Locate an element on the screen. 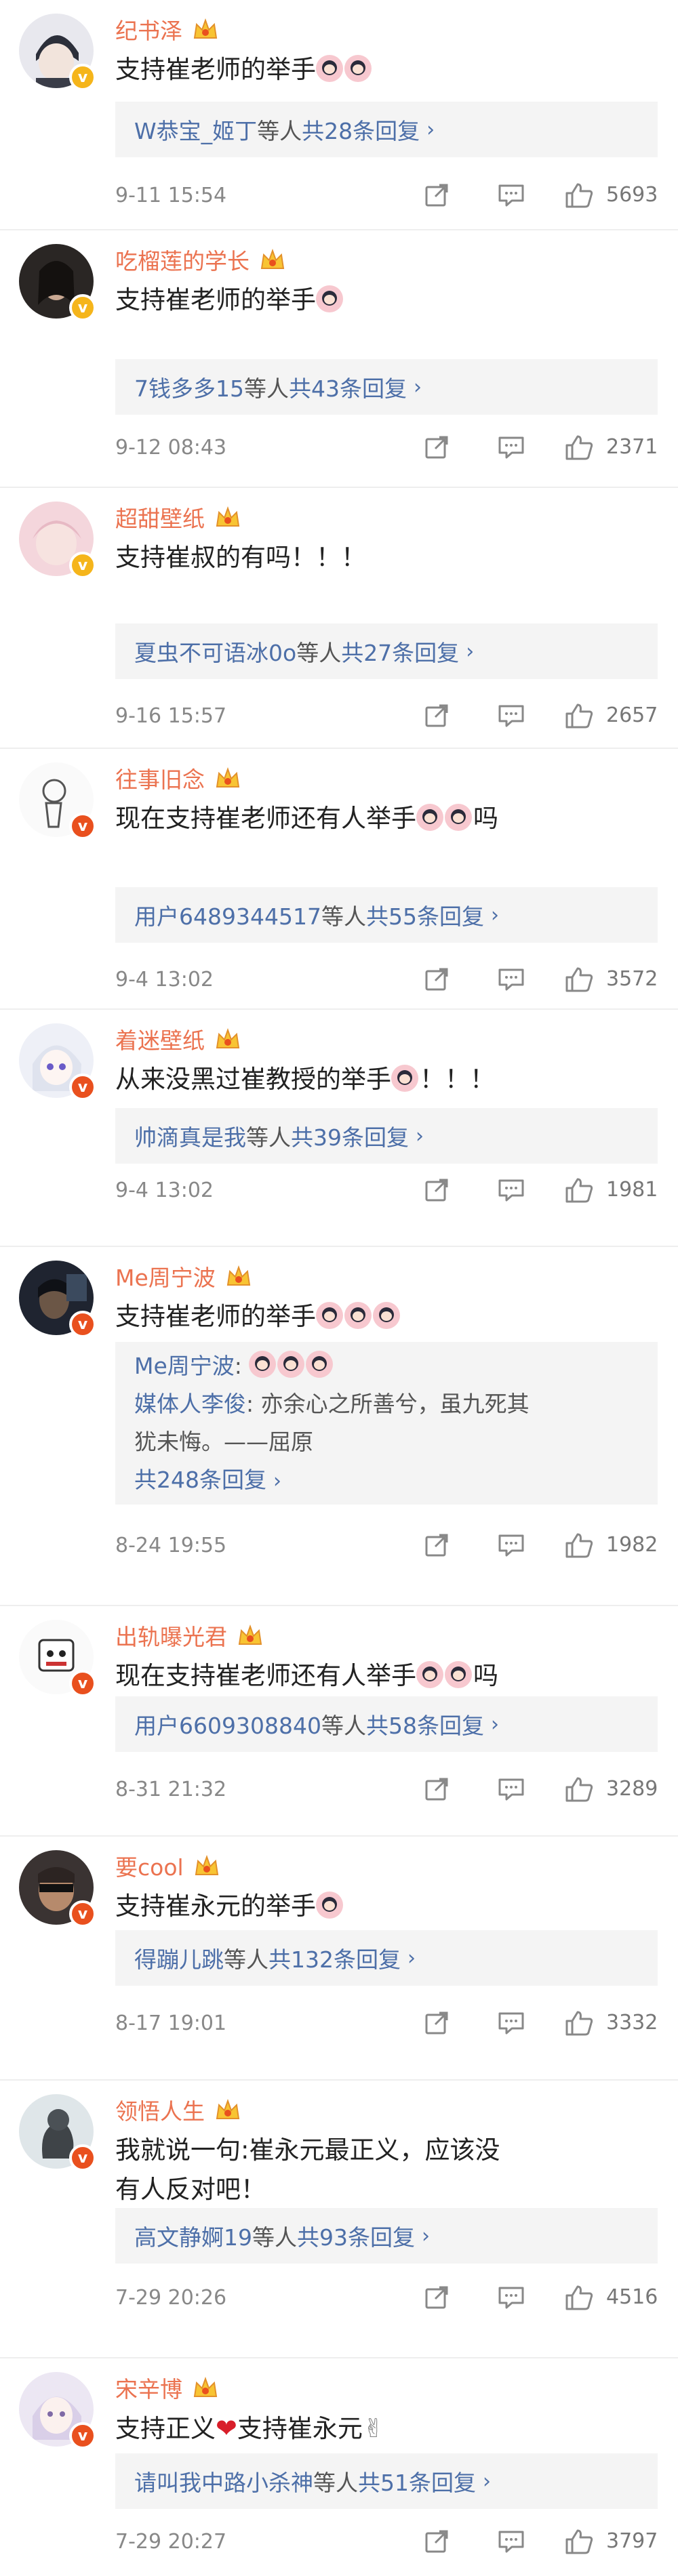  username: 往事旧念 is located at coordinates (160, 778).